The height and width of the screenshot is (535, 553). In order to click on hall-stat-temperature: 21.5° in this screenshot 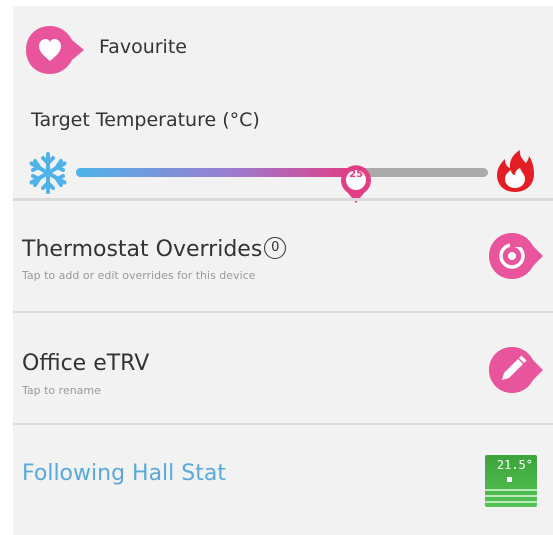, I will do `click(514, 465)`.